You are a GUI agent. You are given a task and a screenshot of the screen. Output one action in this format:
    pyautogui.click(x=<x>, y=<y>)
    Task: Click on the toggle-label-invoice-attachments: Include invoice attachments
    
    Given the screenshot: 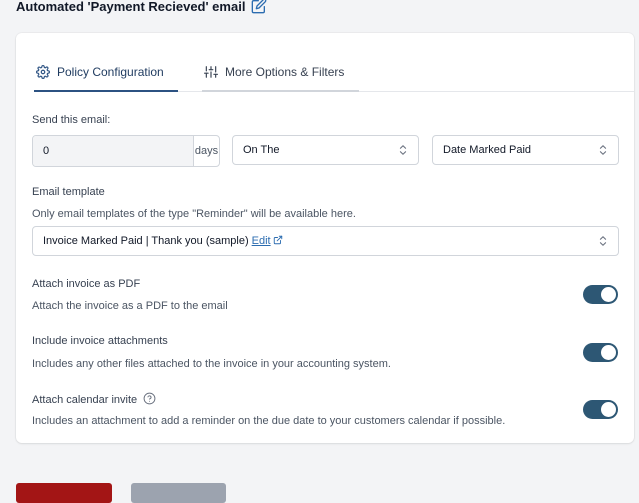 What is the action you would take?
    pyautogui.click(x=100, y=341)
    